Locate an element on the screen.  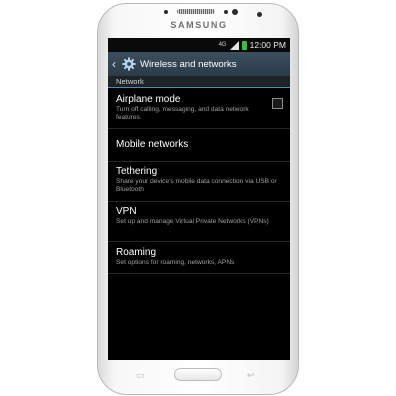
item-description: Set options for roaming, networks, APNs is located at coordinates (175, 262).